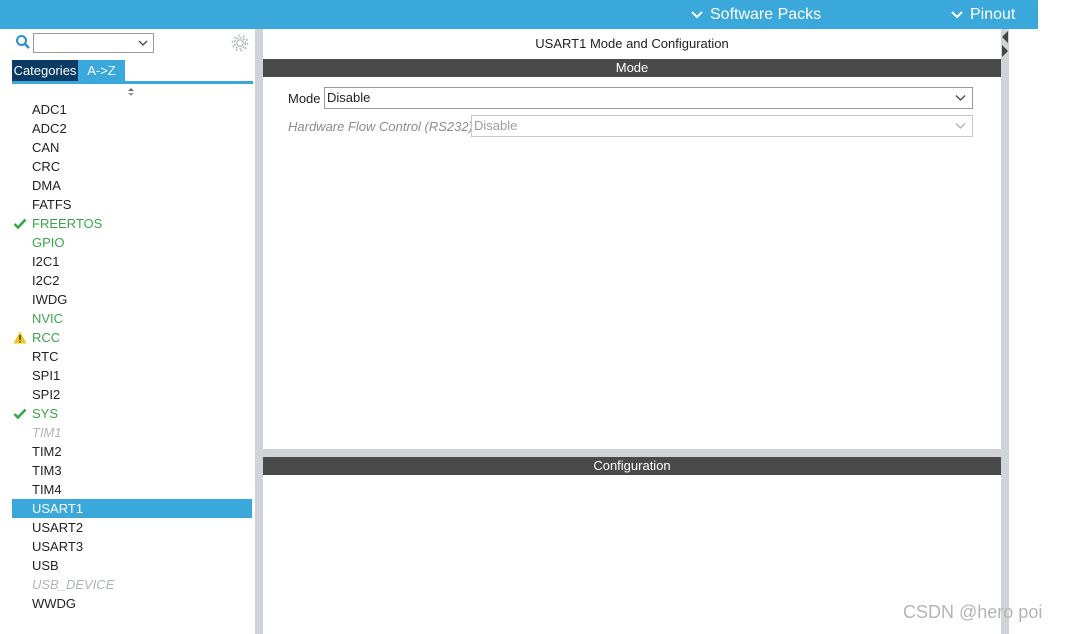  Describe the element at coordinates (50, 299) in the screenshot. I see `list-item-label: IWDG` at that location.